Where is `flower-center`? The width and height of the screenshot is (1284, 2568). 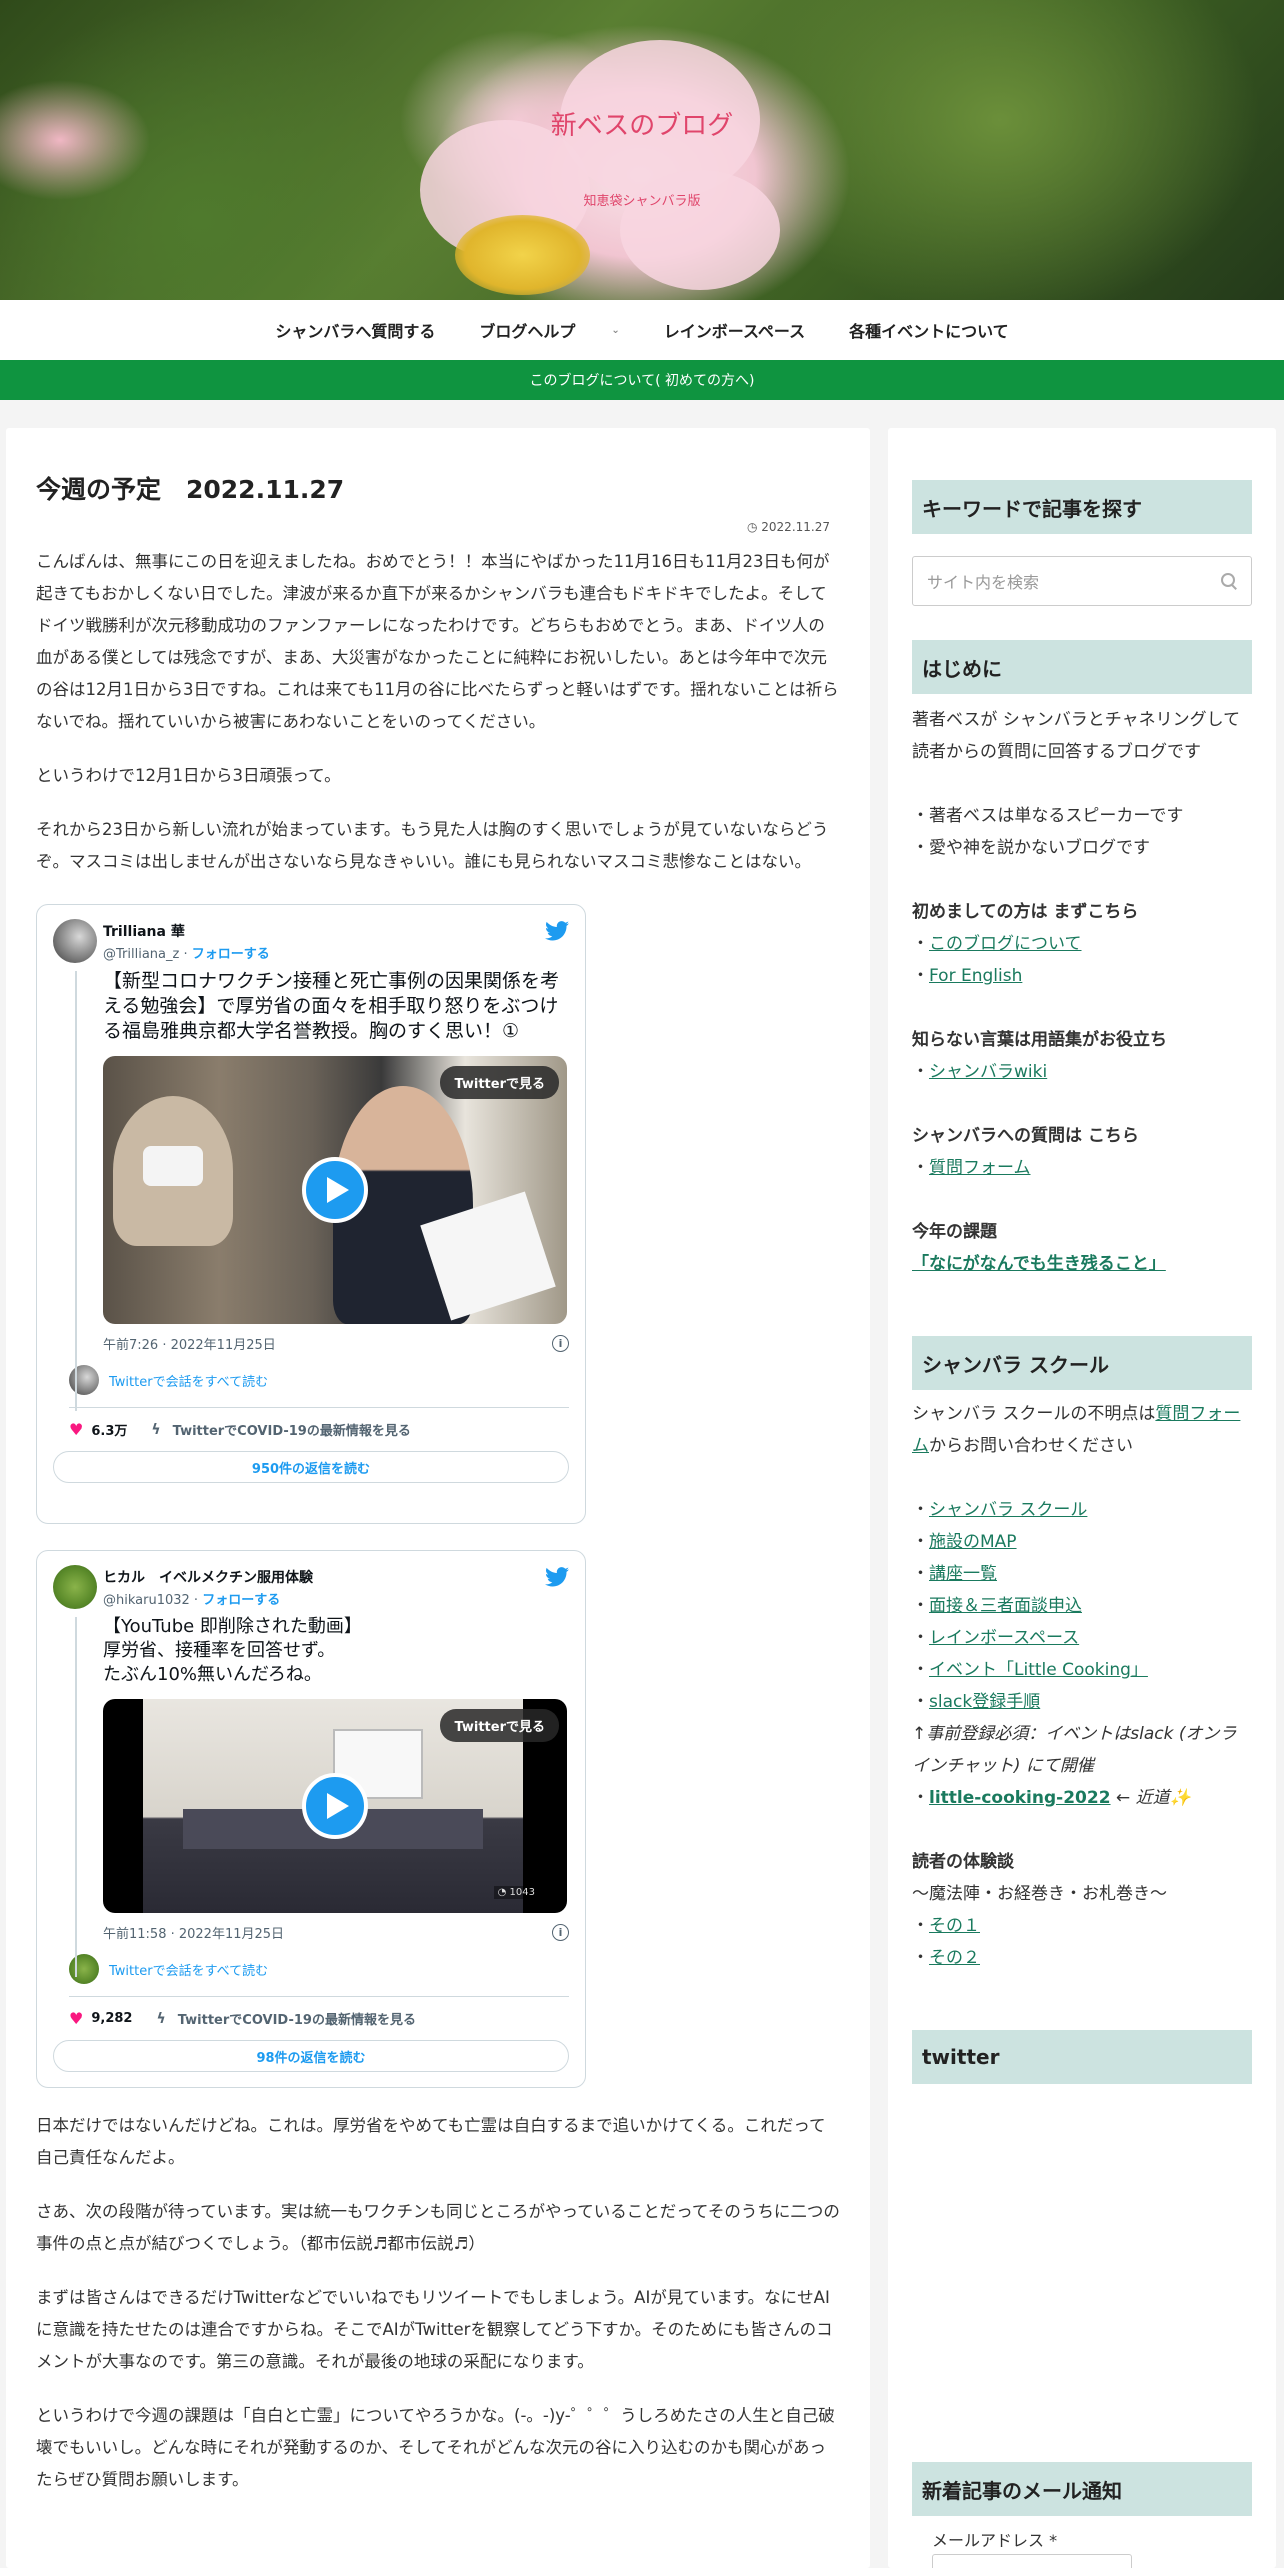 flower-center is located at coordinates (522, 255).